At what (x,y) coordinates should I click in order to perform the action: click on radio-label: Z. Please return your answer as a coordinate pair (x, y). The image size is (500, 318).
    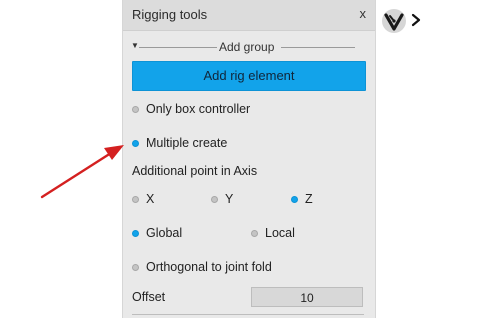
    Looking at the image, I should click on (309, 199).